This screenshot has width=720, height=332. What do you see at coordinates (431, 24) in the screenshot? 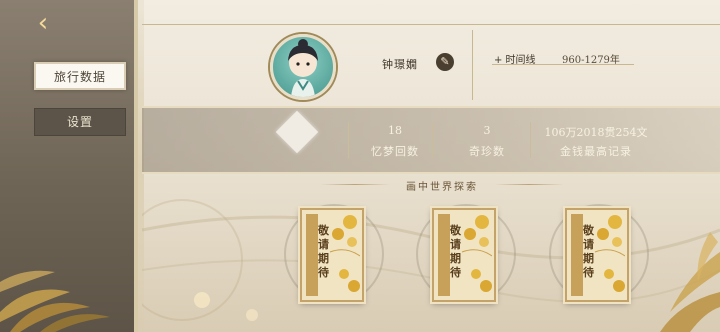
I see `top-divider` at bounding box center [431, 24].